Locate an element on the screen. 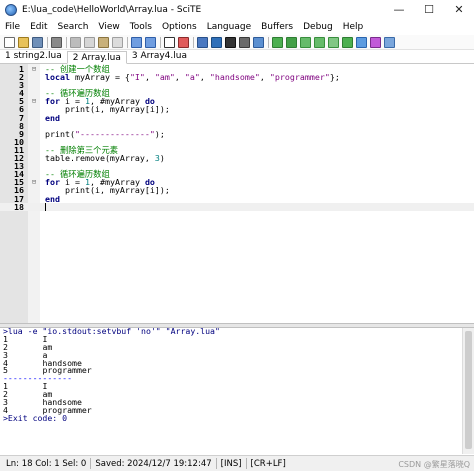 The height and width of the screenshot is (471, 474). line-number: 18 is located at coordinates (19, 206).